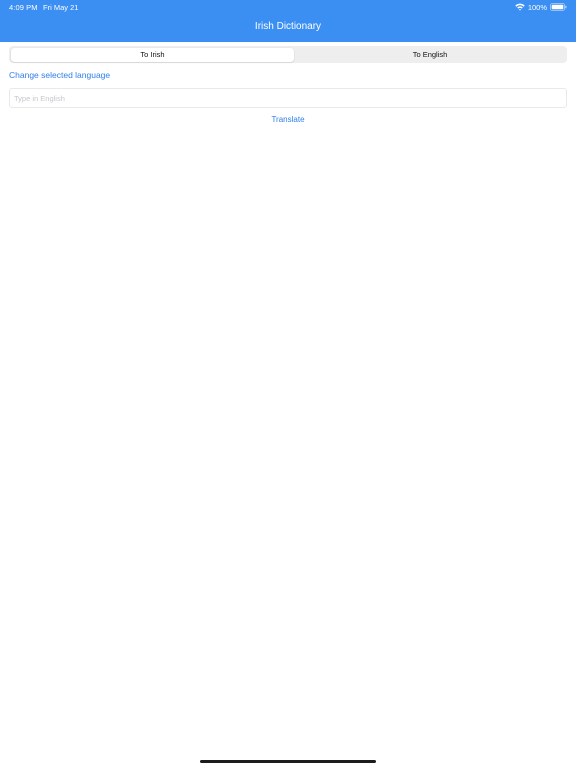  I want to click on change-language-link: Change selected language, so click(59, 75).